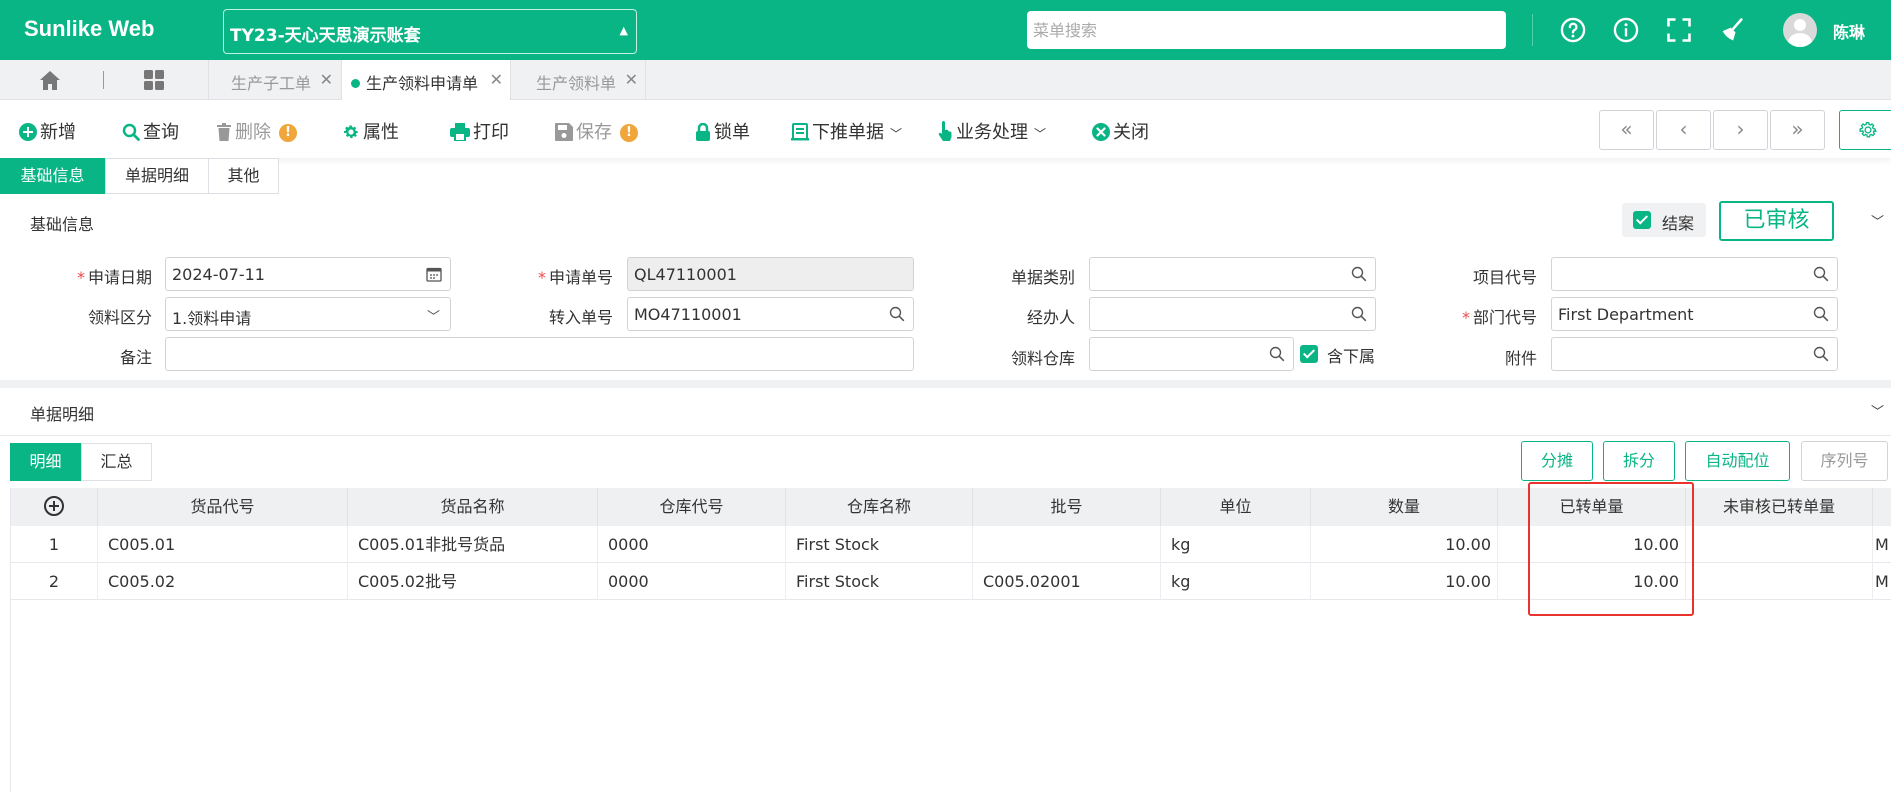 Image resolution: width=1891 pixels, height=792 pixels. I want to click on new-button: 新增, so click(47, 131).